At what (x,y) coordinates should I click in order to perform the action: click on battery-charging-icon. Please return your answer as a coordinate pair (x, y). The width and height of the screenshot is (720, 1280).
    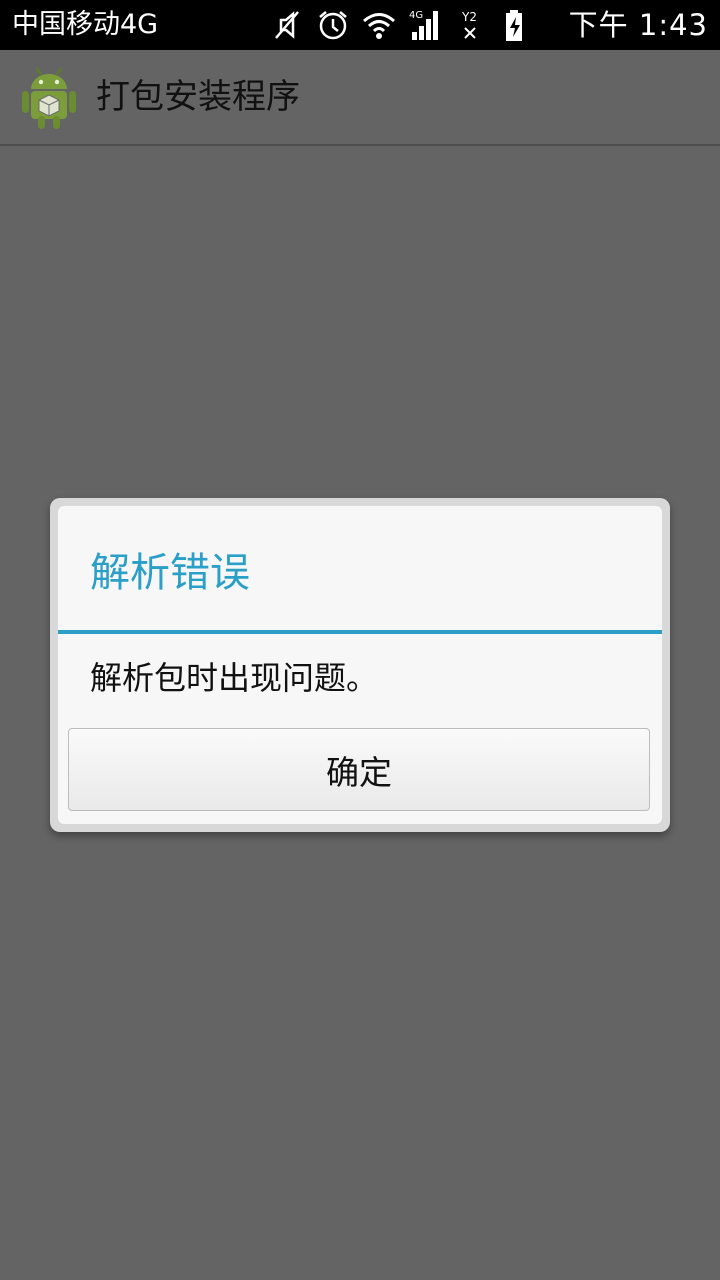
    Looking at the image, I should click on (517, 25).